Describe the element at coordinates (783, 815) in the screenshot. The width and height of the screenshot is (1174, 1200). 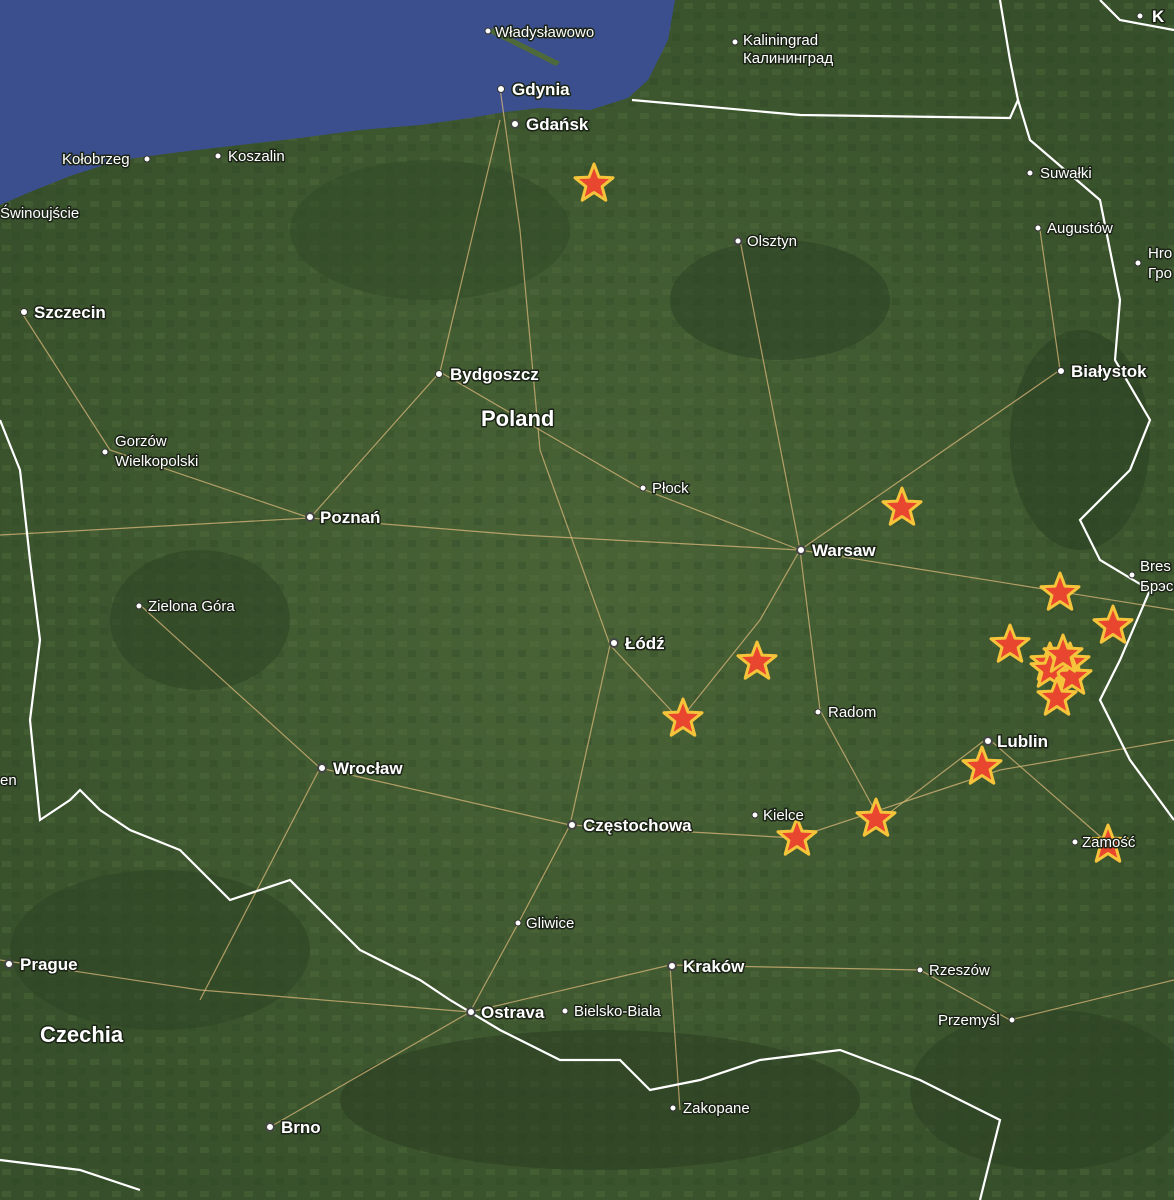
I see `place-label: Kielce` at that location.